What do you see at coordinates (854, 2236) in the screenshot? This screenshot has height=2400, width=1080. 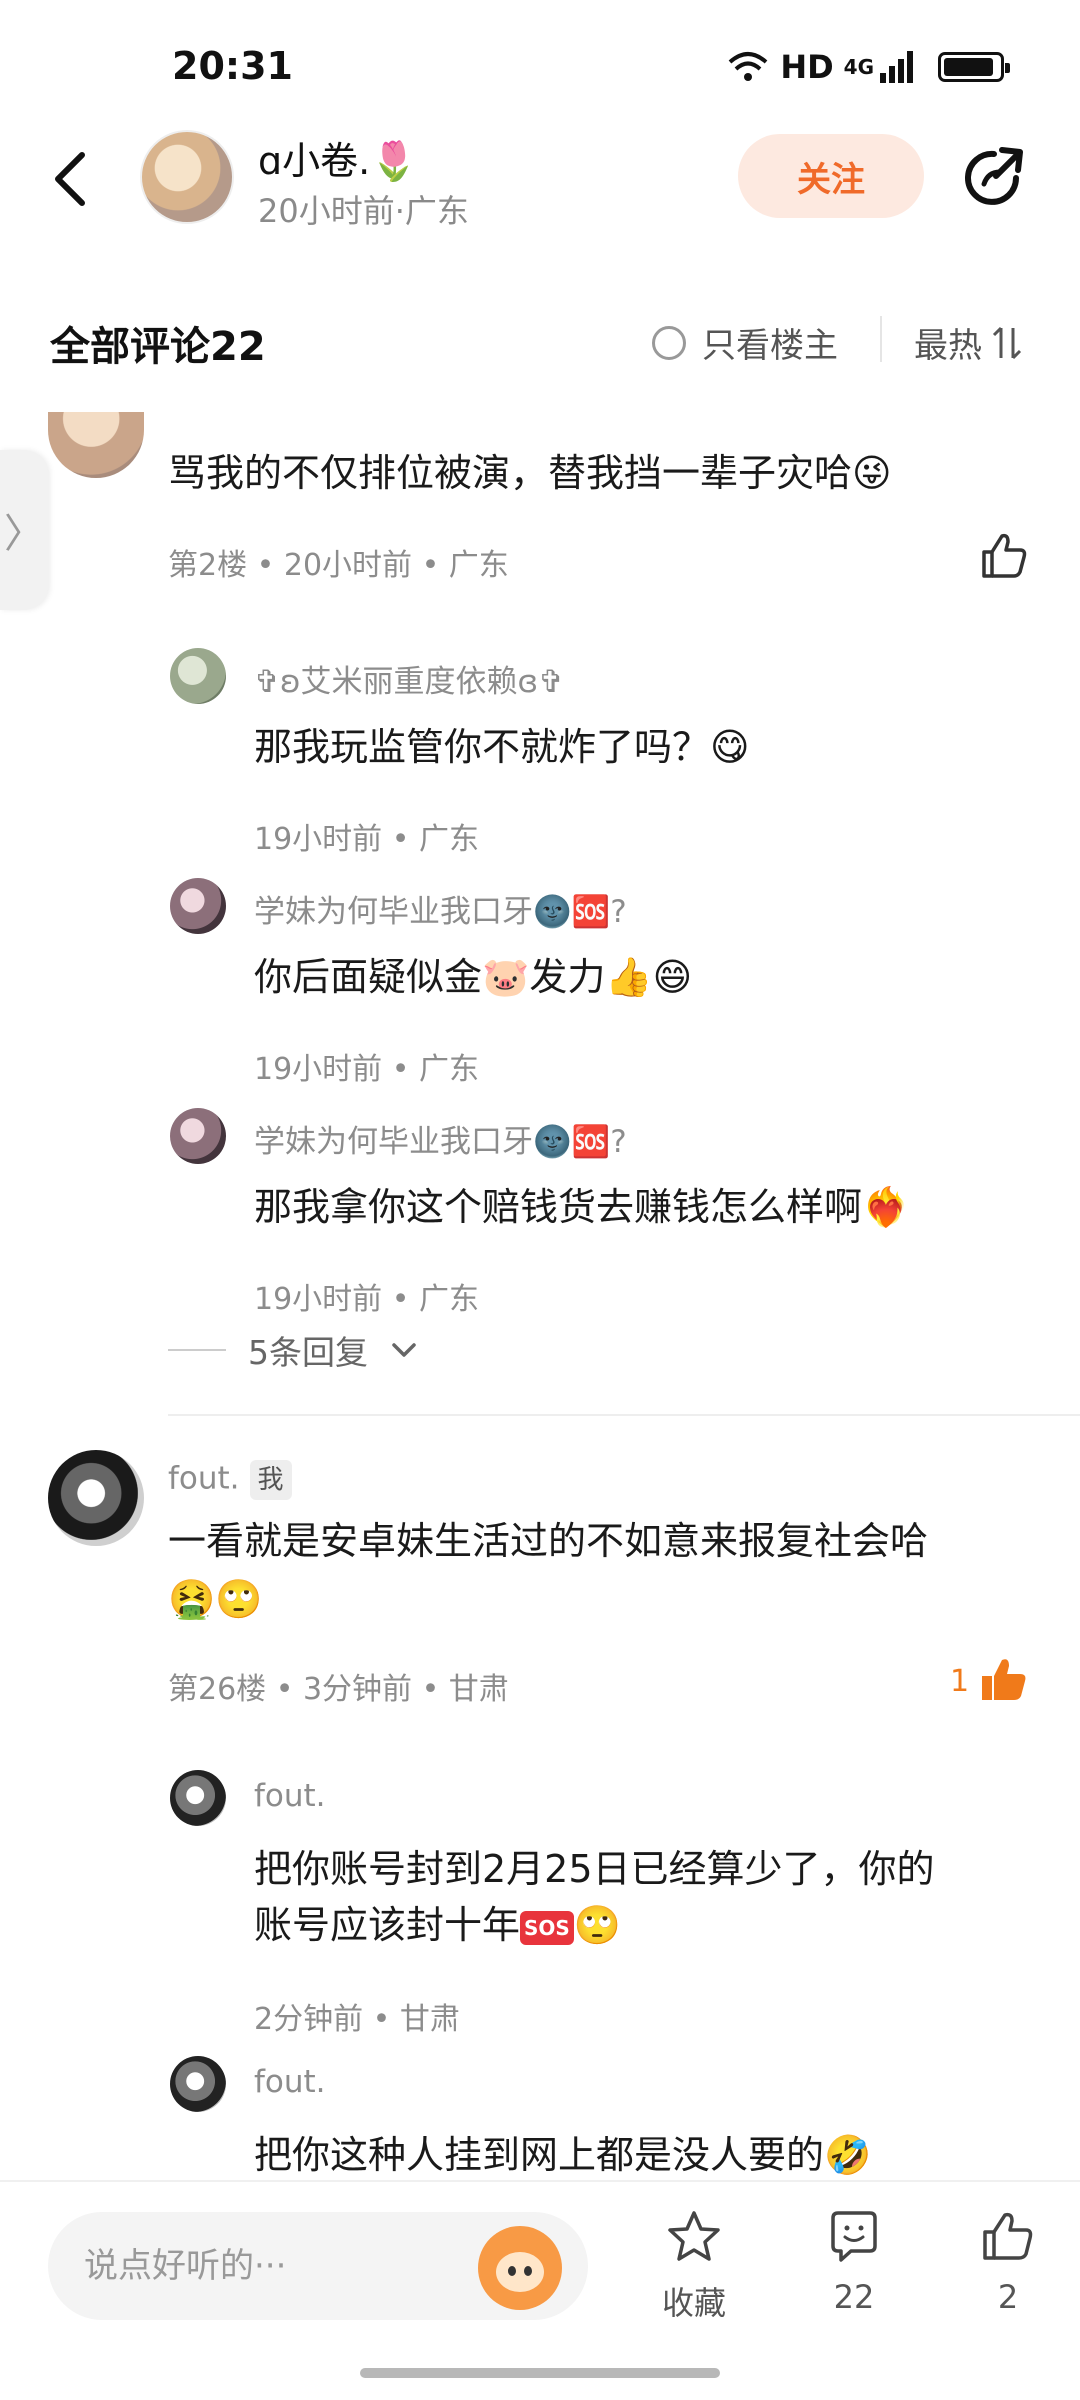 I see `comment-icon` at bounding box center [854, 2236].